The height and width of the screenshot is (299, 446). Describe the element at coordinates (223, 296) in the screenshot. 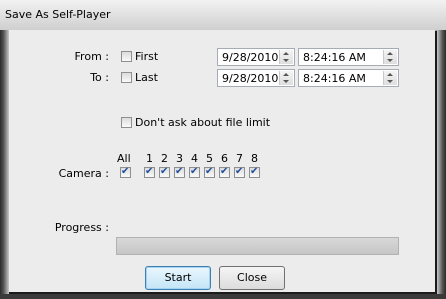

I see `window-frame-bottom` at that location.